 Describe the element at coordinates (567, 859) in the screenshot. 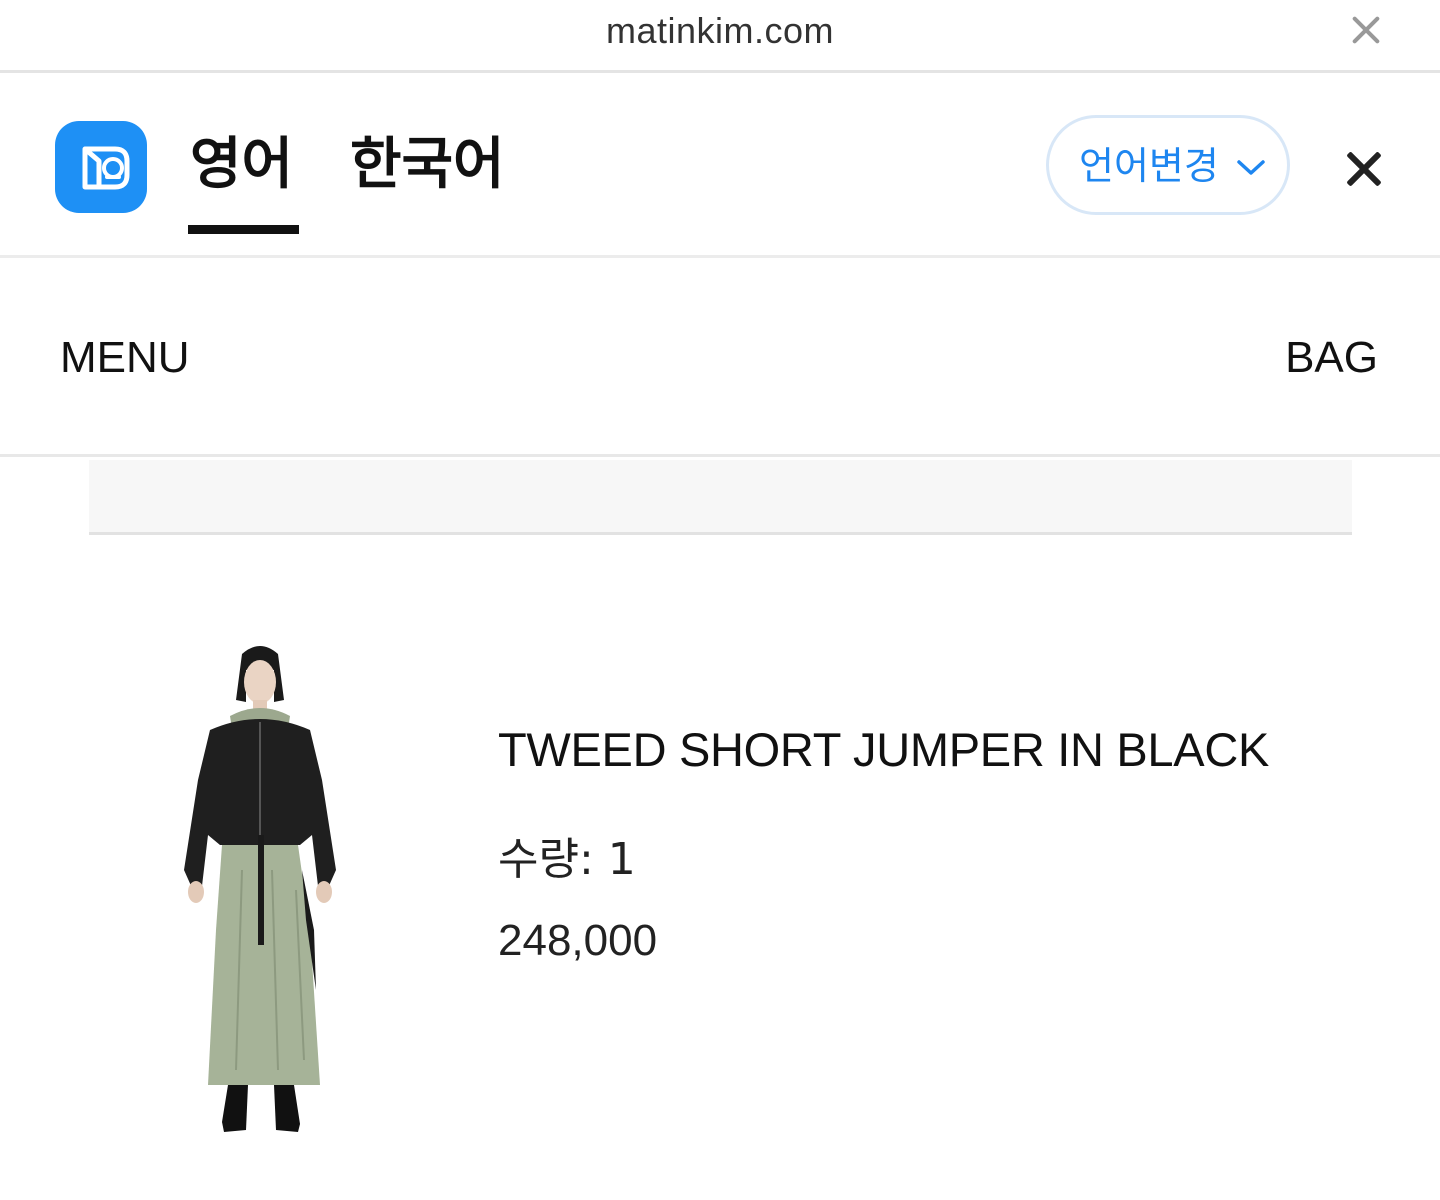

I see `product-quantity: 수량: 1` at that location.